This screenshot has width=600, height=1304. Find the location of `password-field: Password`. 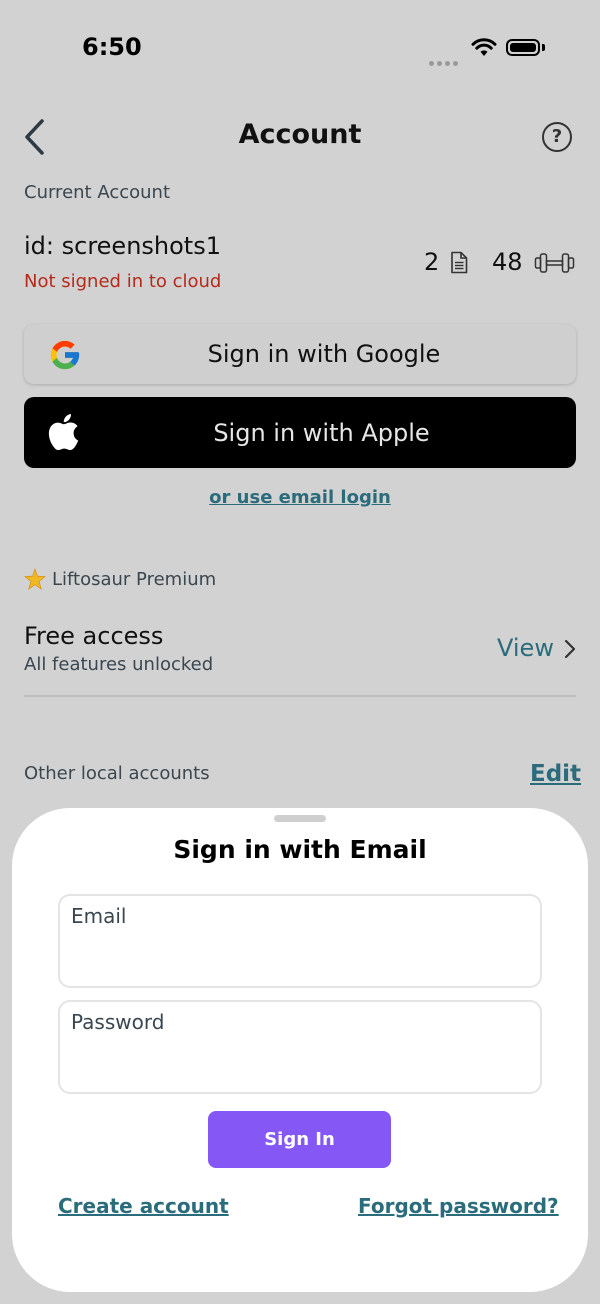

password-field: Password is located at coordinates (300, 1047).